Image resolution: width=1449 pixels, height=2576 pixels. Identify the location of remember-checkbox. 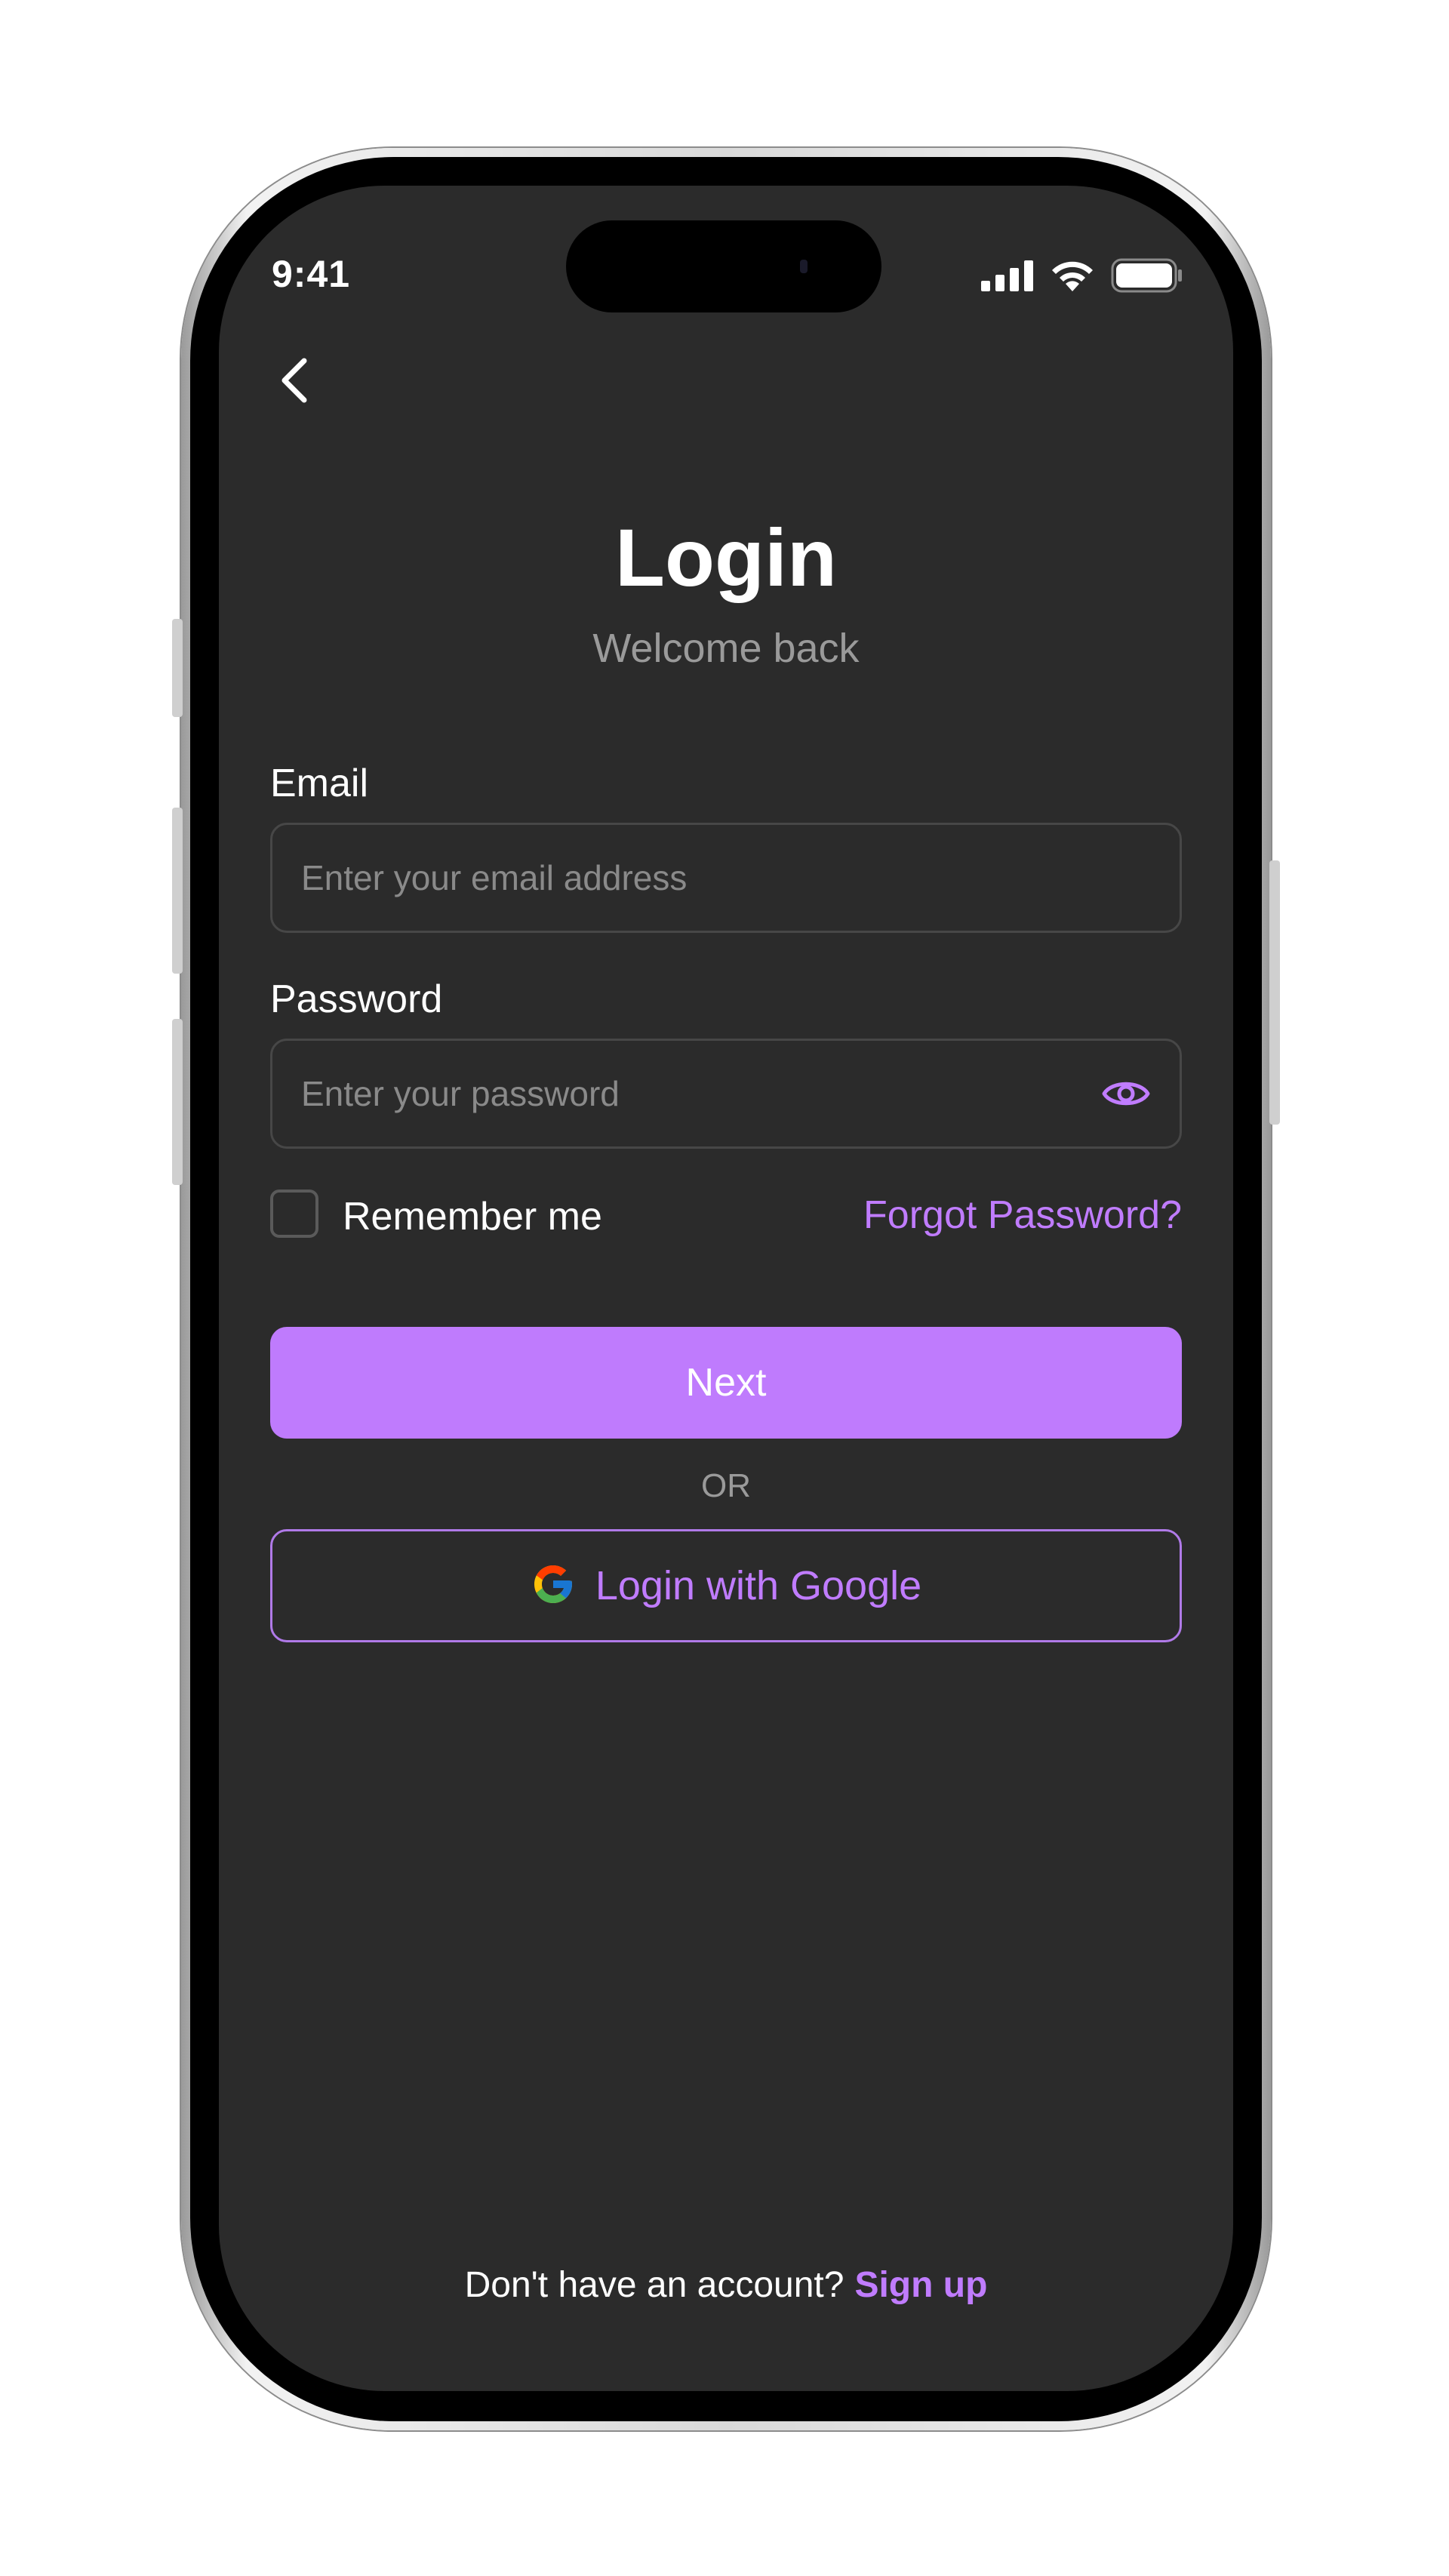
(294, 1214).